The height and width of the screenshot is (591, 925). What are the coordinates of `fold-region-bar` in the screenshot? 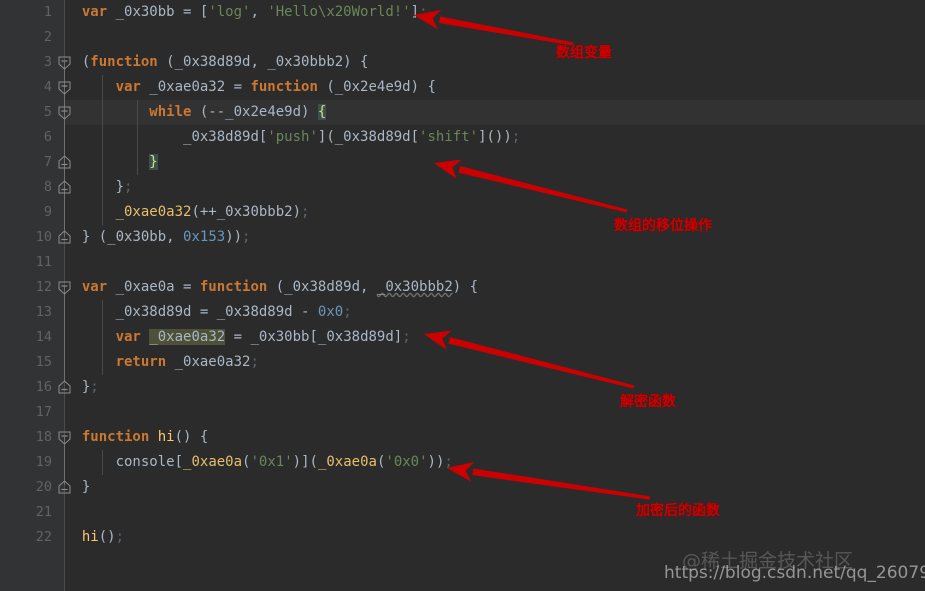 It's located at (64, 334).